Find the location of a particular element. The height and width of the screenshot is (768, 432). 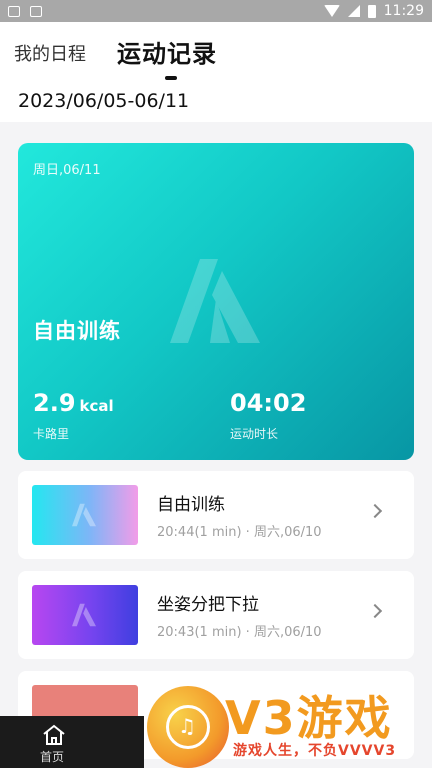

tab-workout-records: 运动记录 is located at coordinates (167, 51).